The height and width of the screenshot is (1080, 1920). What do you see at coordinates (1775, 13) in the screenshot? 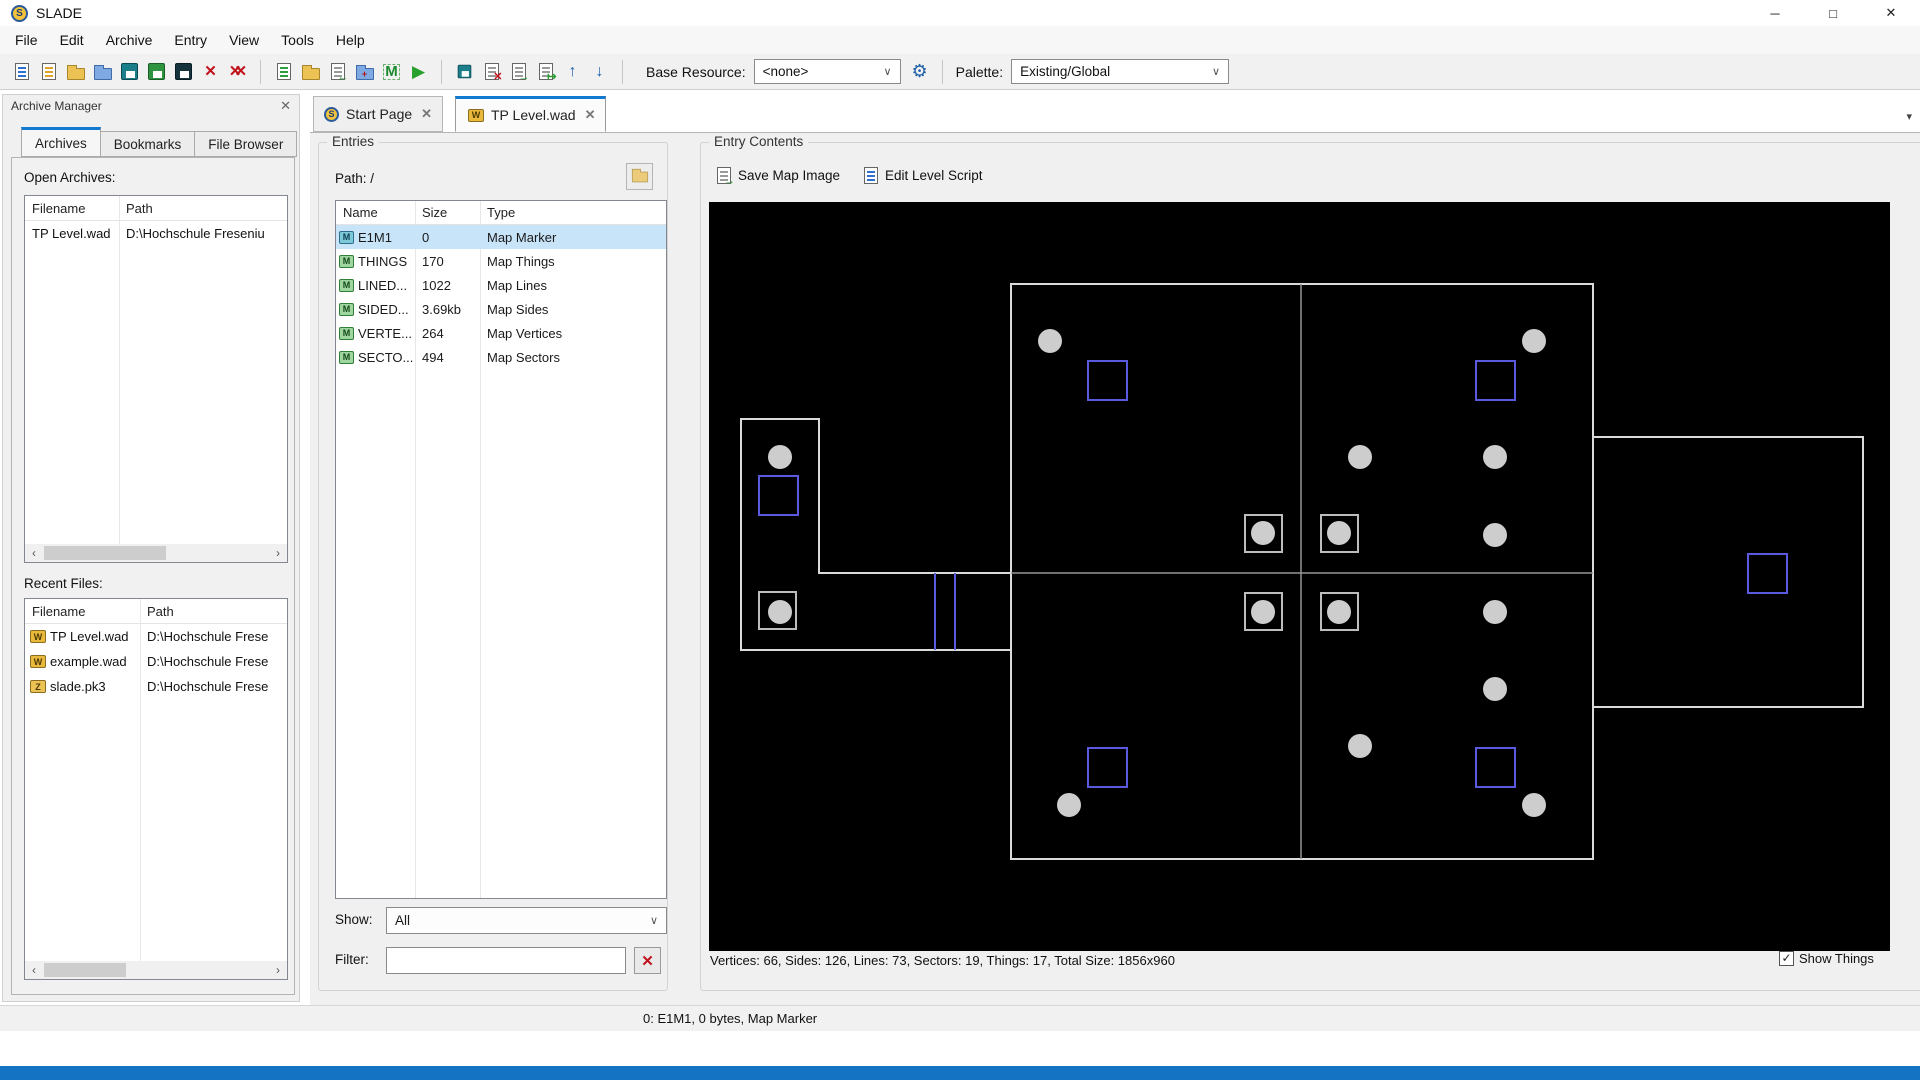
I see `minimize-button: ─` at bounding box center [1775, 13].